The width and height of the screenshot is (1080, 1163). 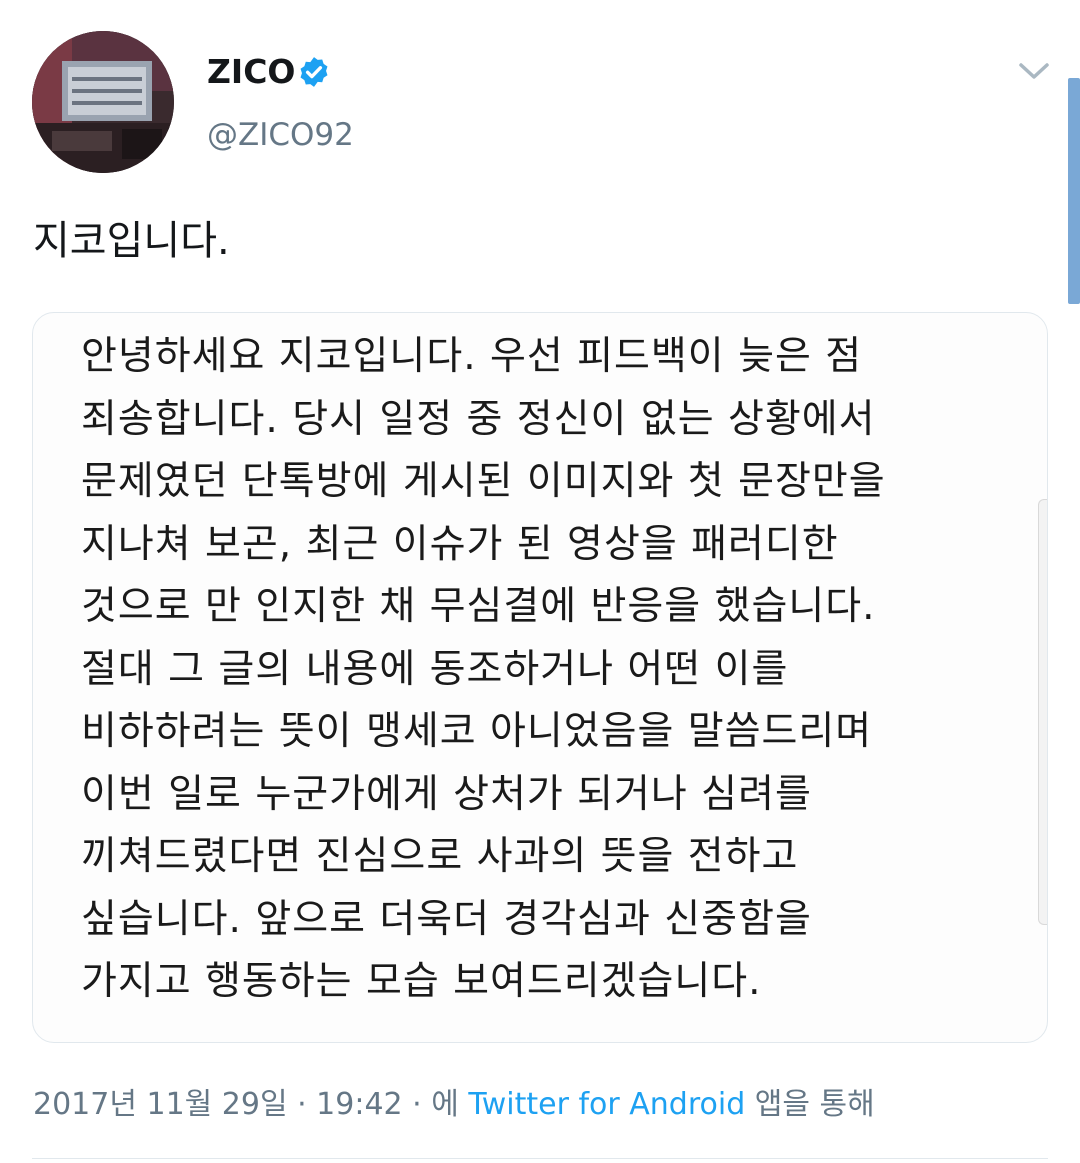 I want to click on image-text-line: 지나쳐 보곤, 최근 이슈가 된 영상을 패러디한, so click(x=460, y=544).